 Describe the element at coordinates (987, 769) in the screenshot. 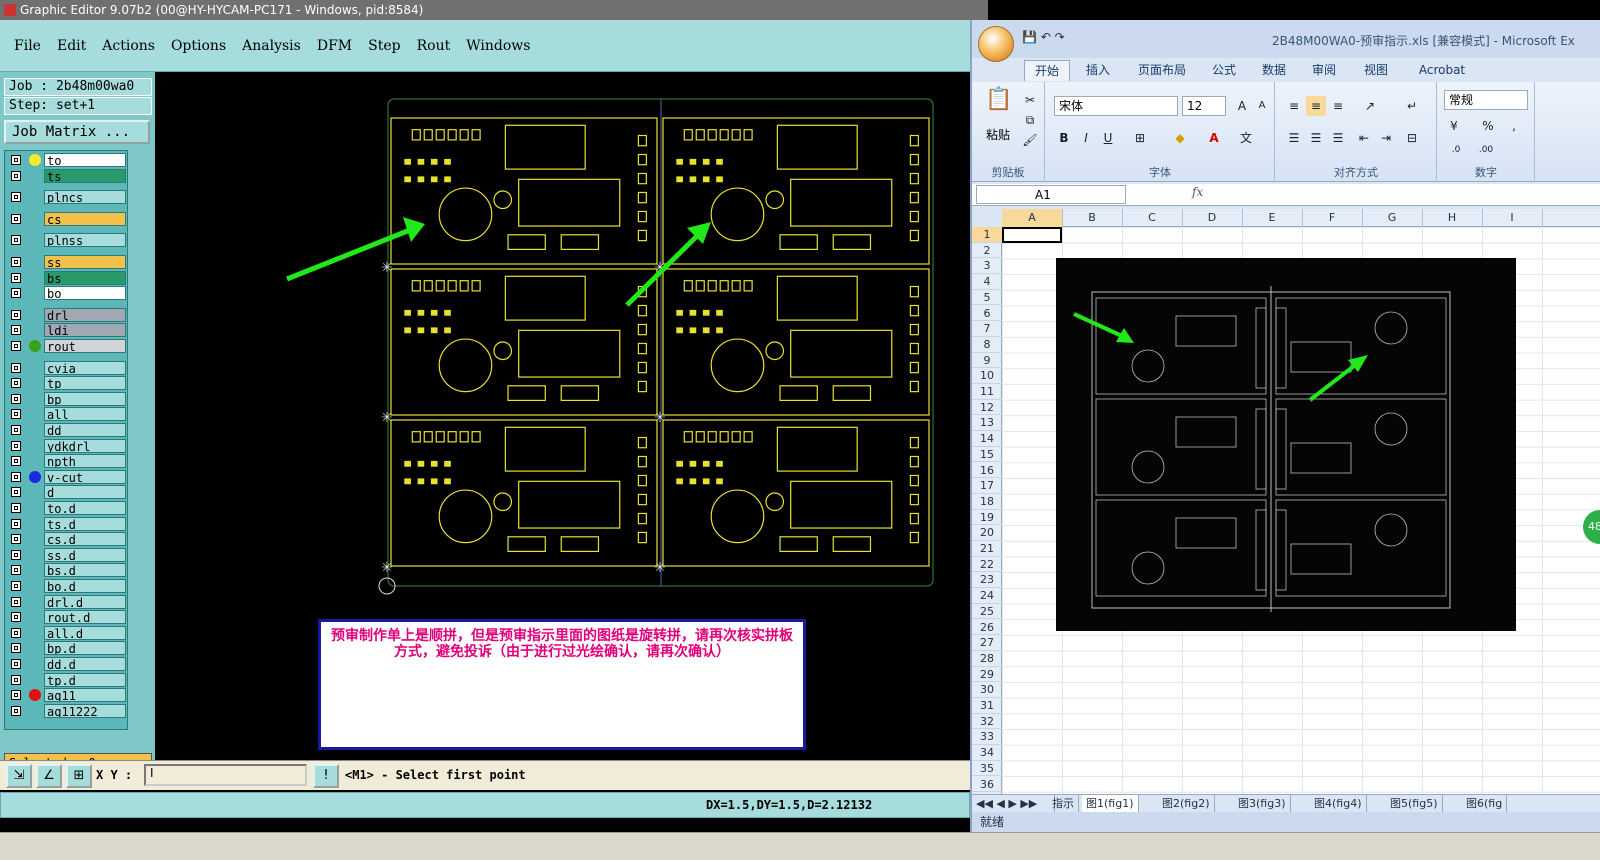

I see `row-header-35: 35` at that location.